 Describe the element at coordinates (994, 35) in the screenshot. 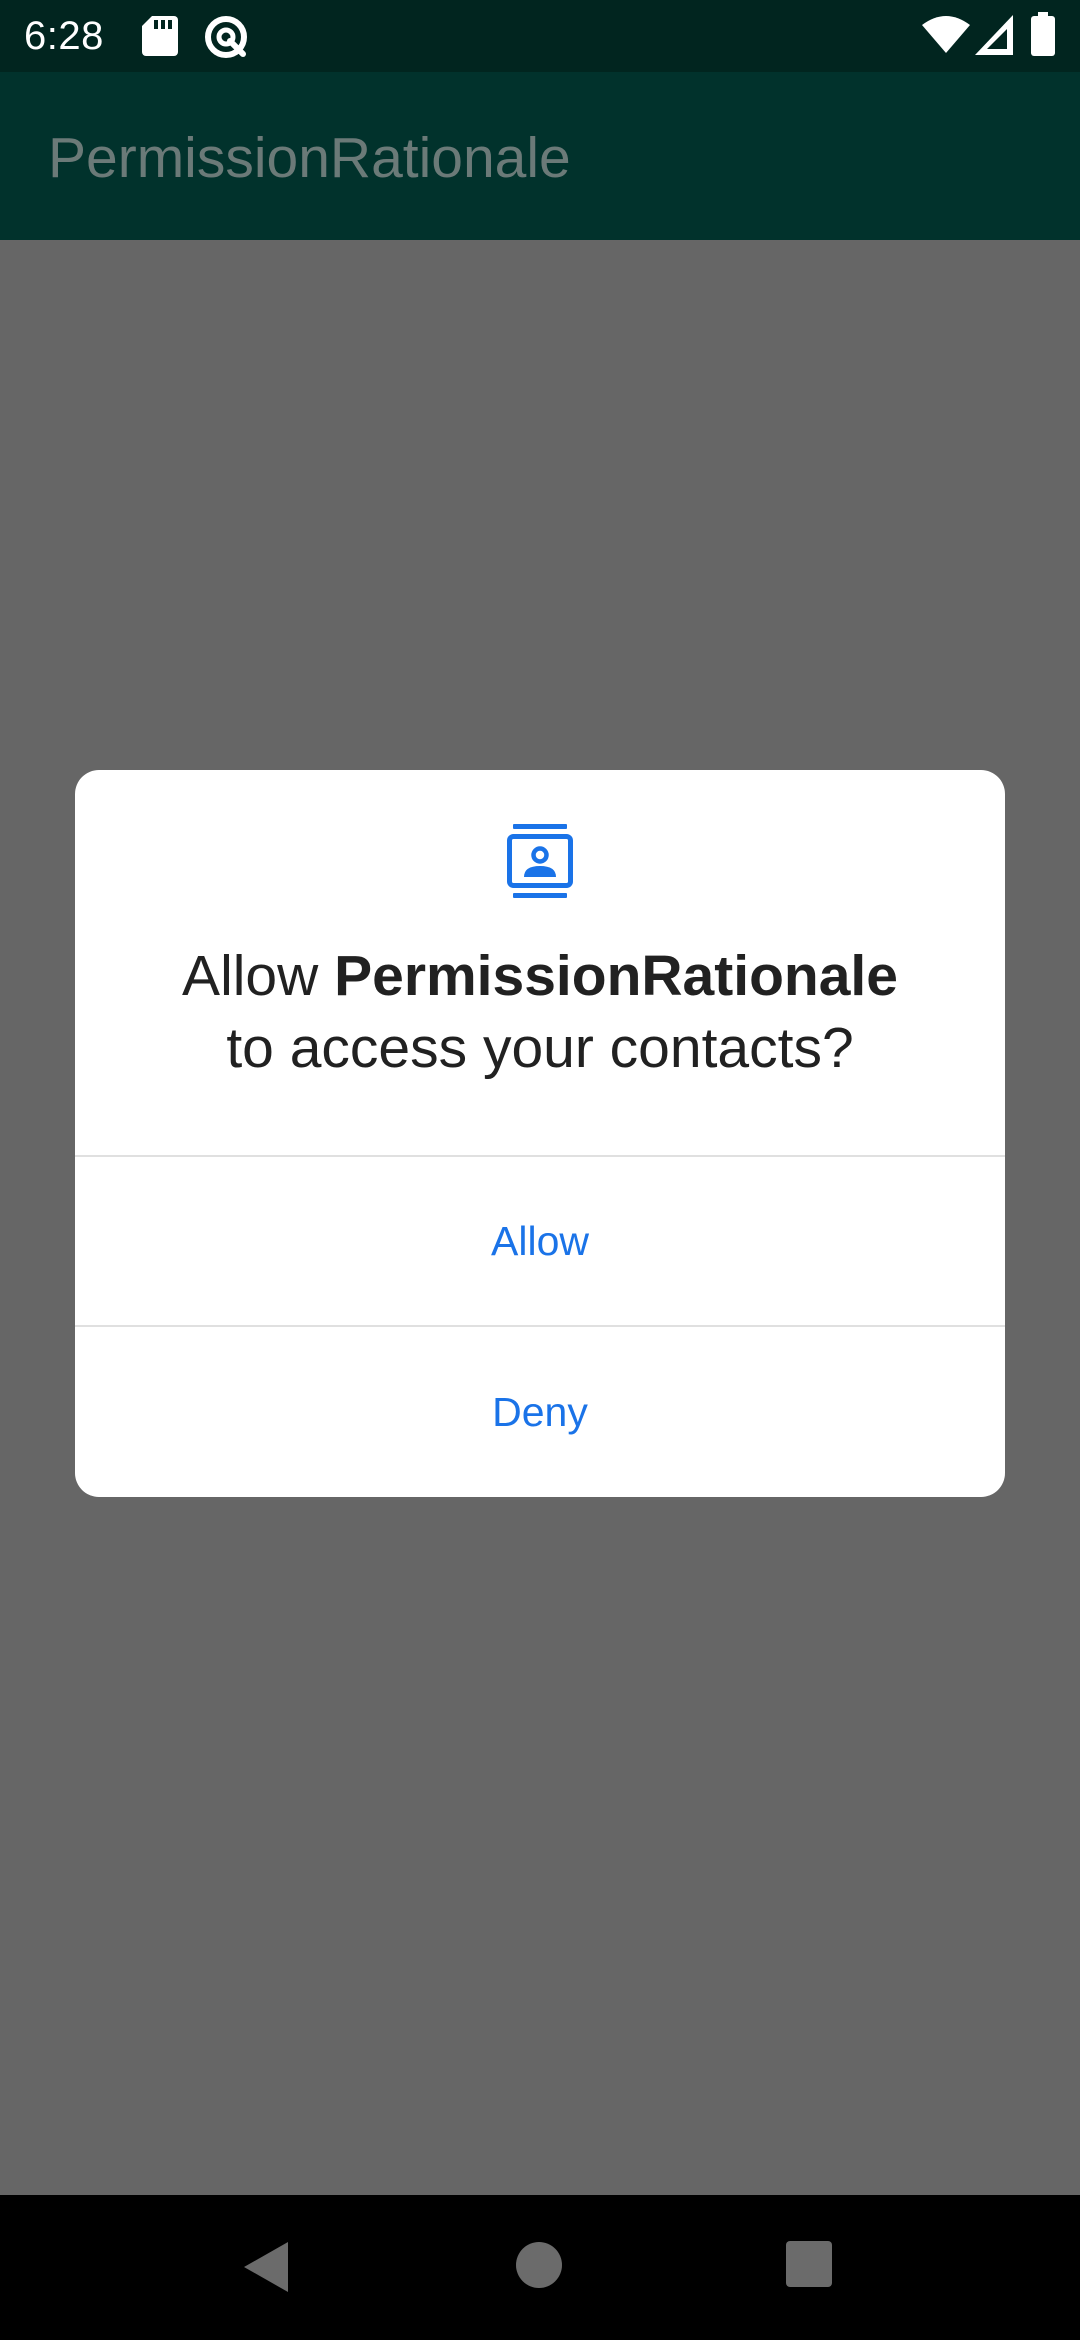

I see `cellular-signal-icon` at that location.